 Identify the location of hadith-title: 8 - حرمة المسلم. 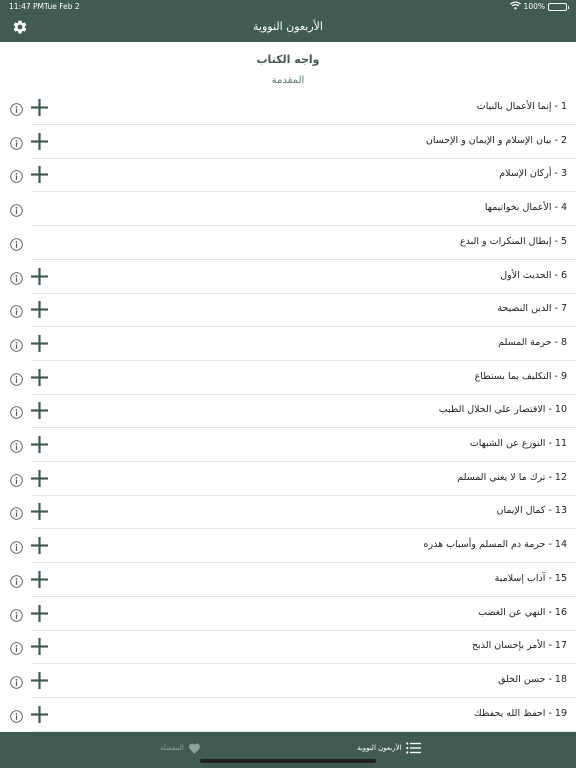
(532, 342).